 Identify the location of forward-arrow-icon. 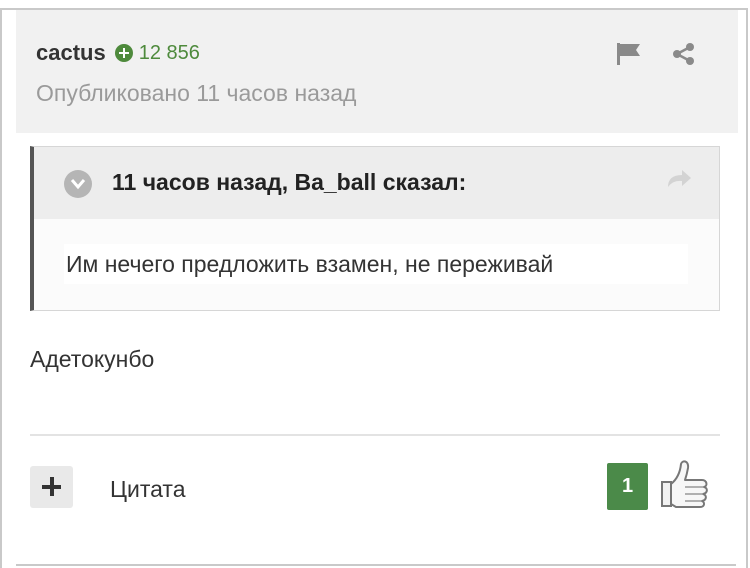
(679, 180).